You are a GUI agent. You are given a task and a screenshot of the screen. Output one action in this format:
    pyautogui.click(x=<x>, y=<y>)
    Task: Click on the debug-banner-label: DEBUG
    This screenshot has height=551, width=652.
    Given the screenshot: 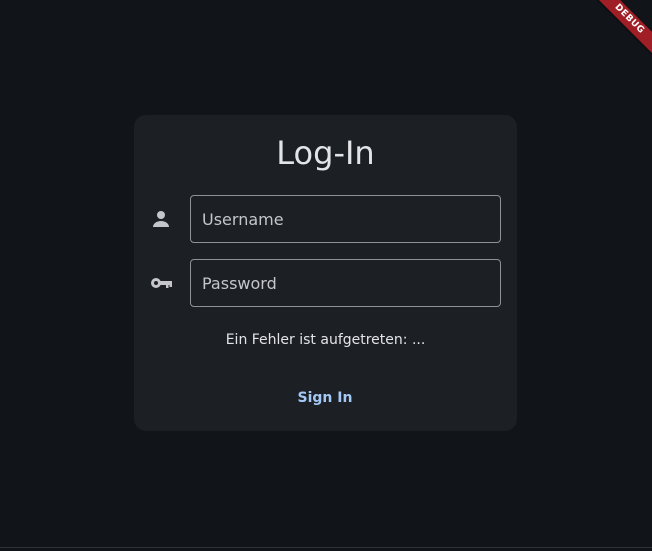 What is the action you would take?
    pyautogui.click(x=622, y=28)
    